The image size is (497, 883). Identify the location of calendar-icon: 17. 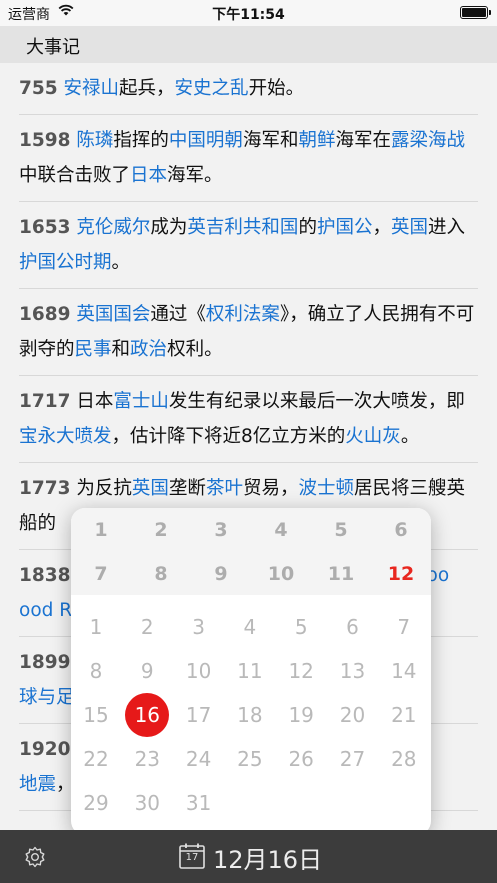
(192, 856).